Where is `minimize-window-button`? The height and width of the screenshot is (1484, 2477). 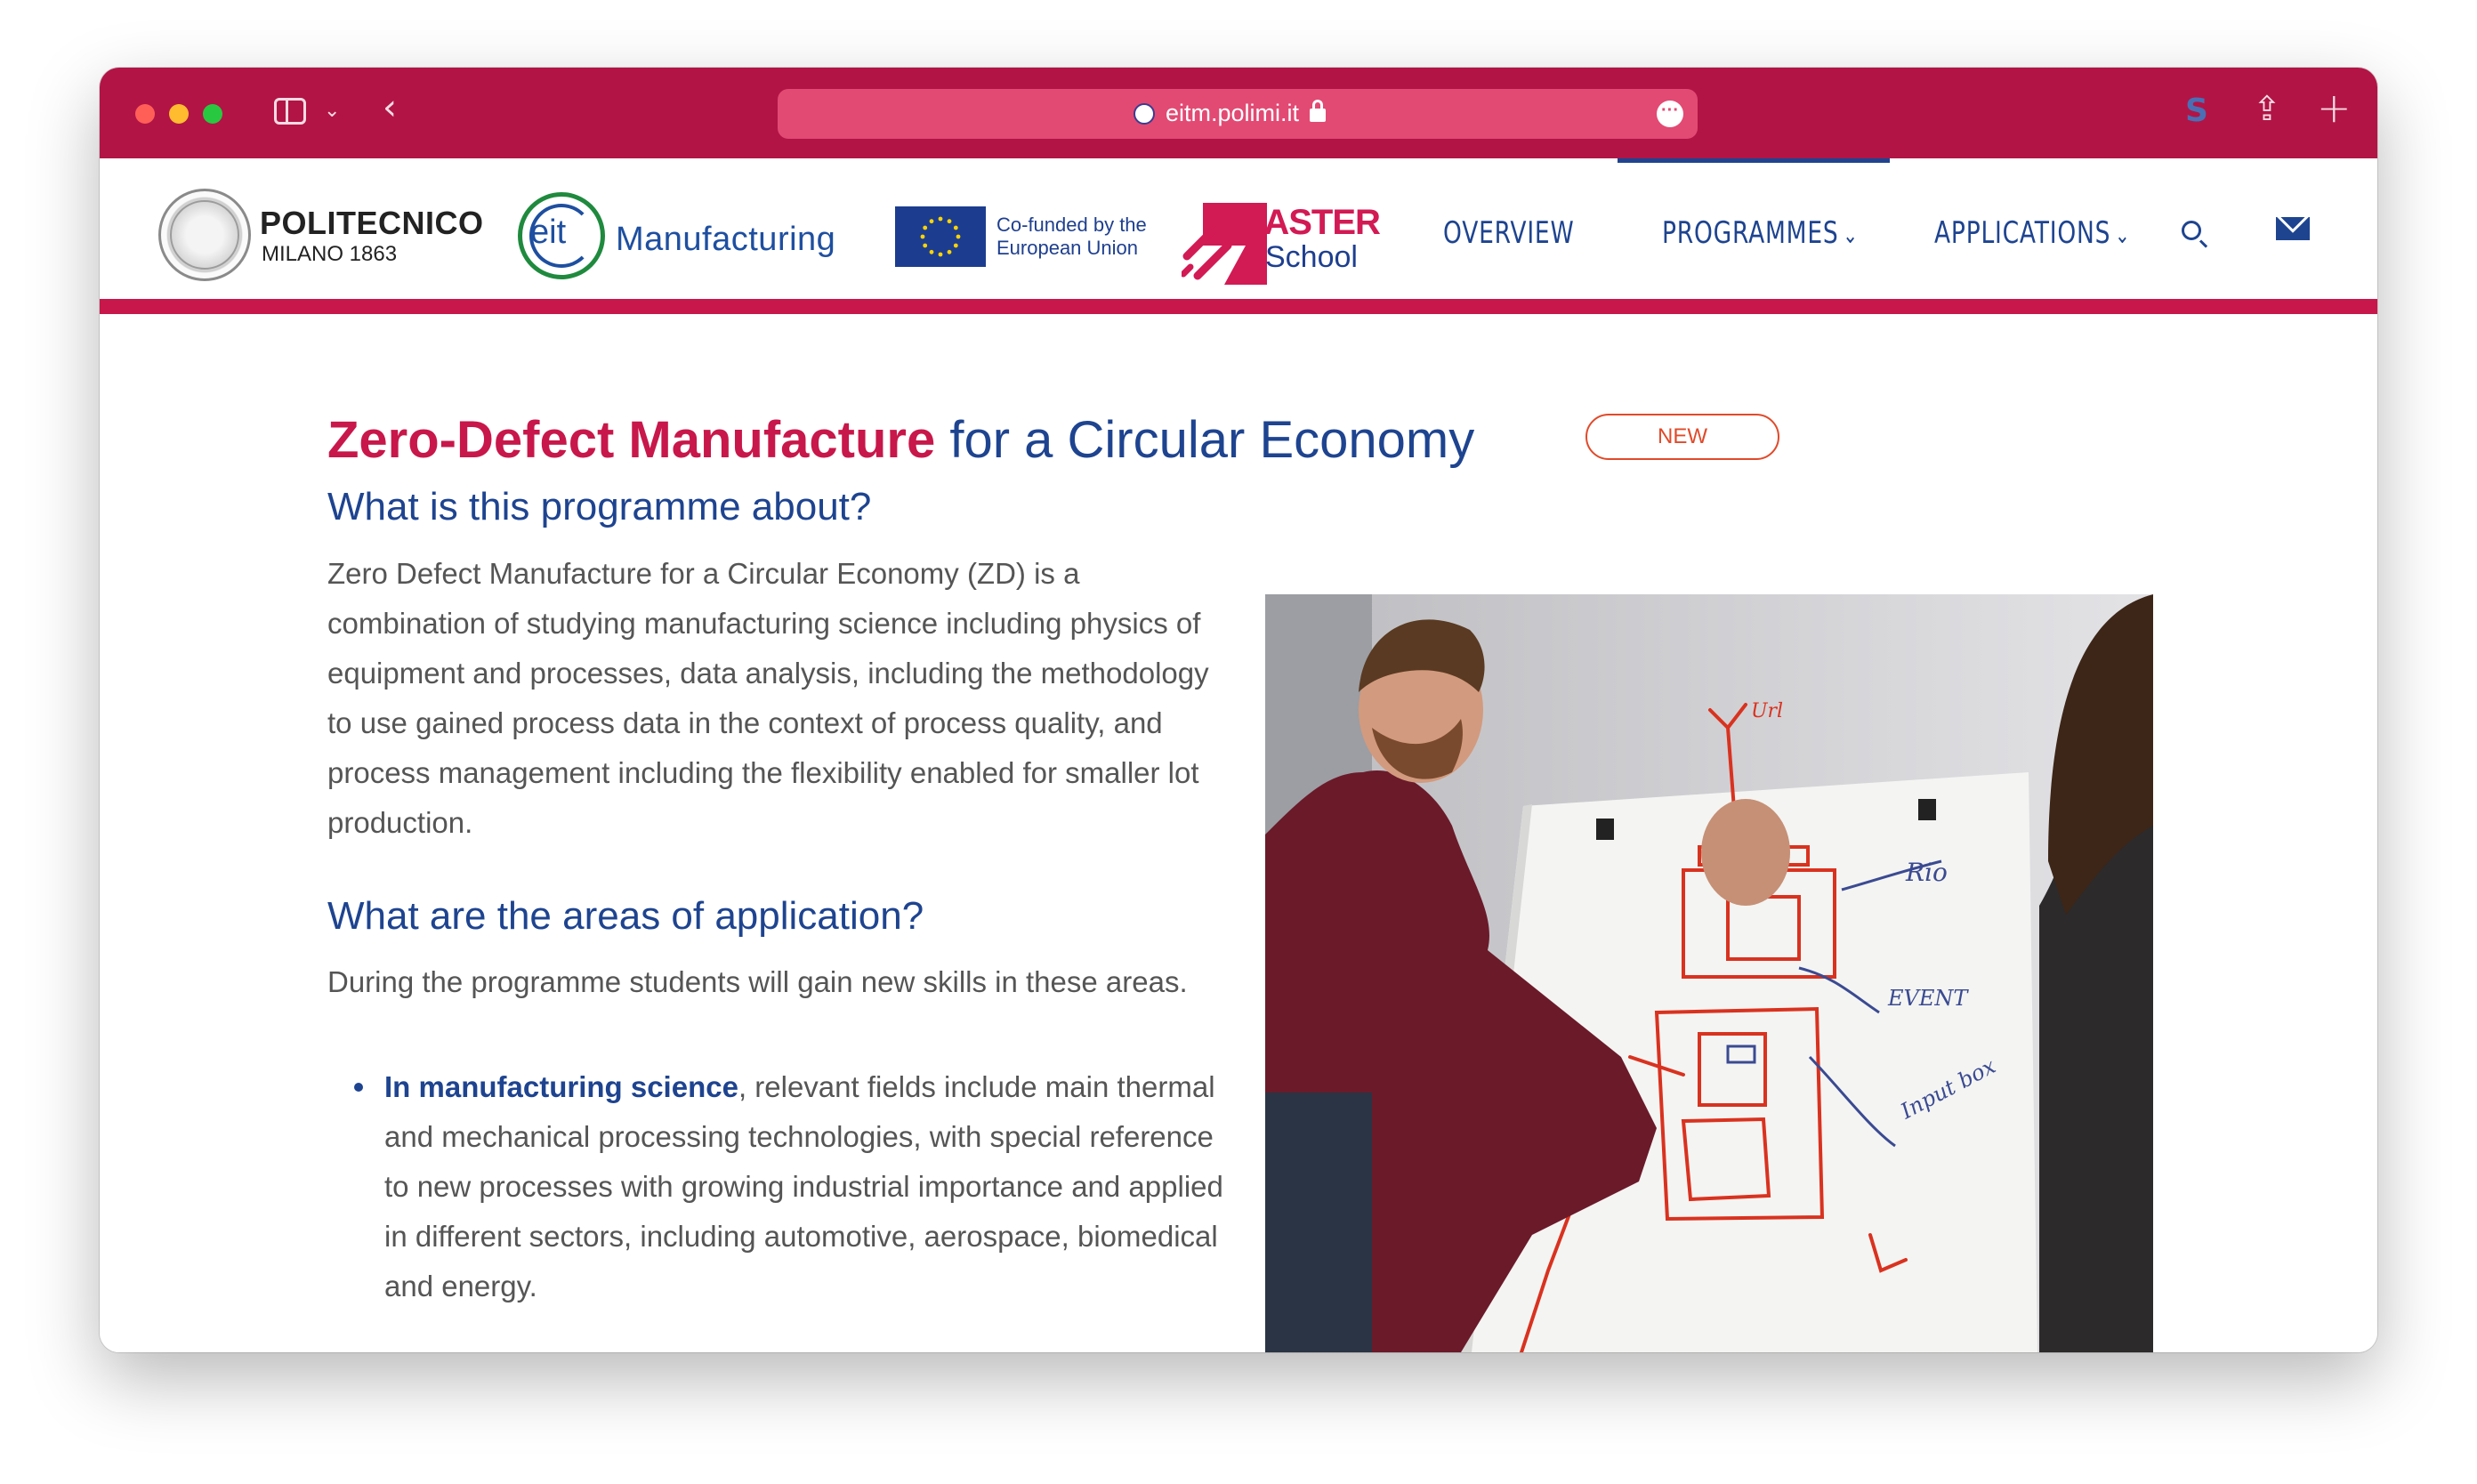
minimize-window-button is located at coordinates (179, 114).